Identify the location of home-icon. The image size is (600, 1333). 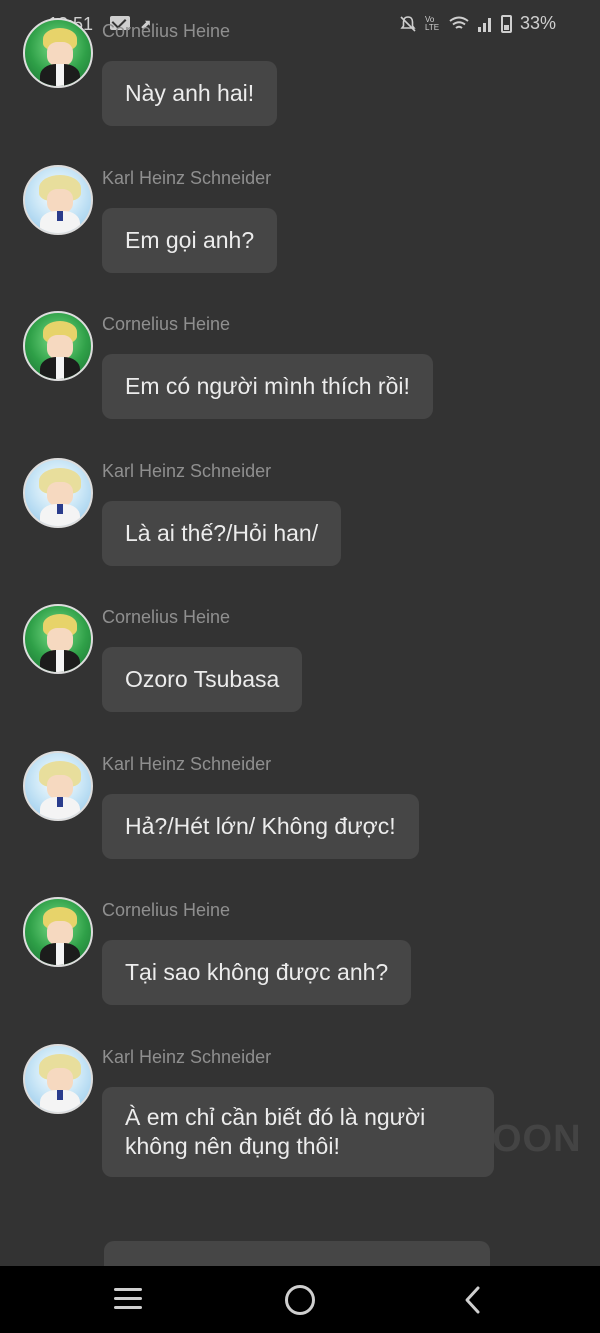
(300, 1300).